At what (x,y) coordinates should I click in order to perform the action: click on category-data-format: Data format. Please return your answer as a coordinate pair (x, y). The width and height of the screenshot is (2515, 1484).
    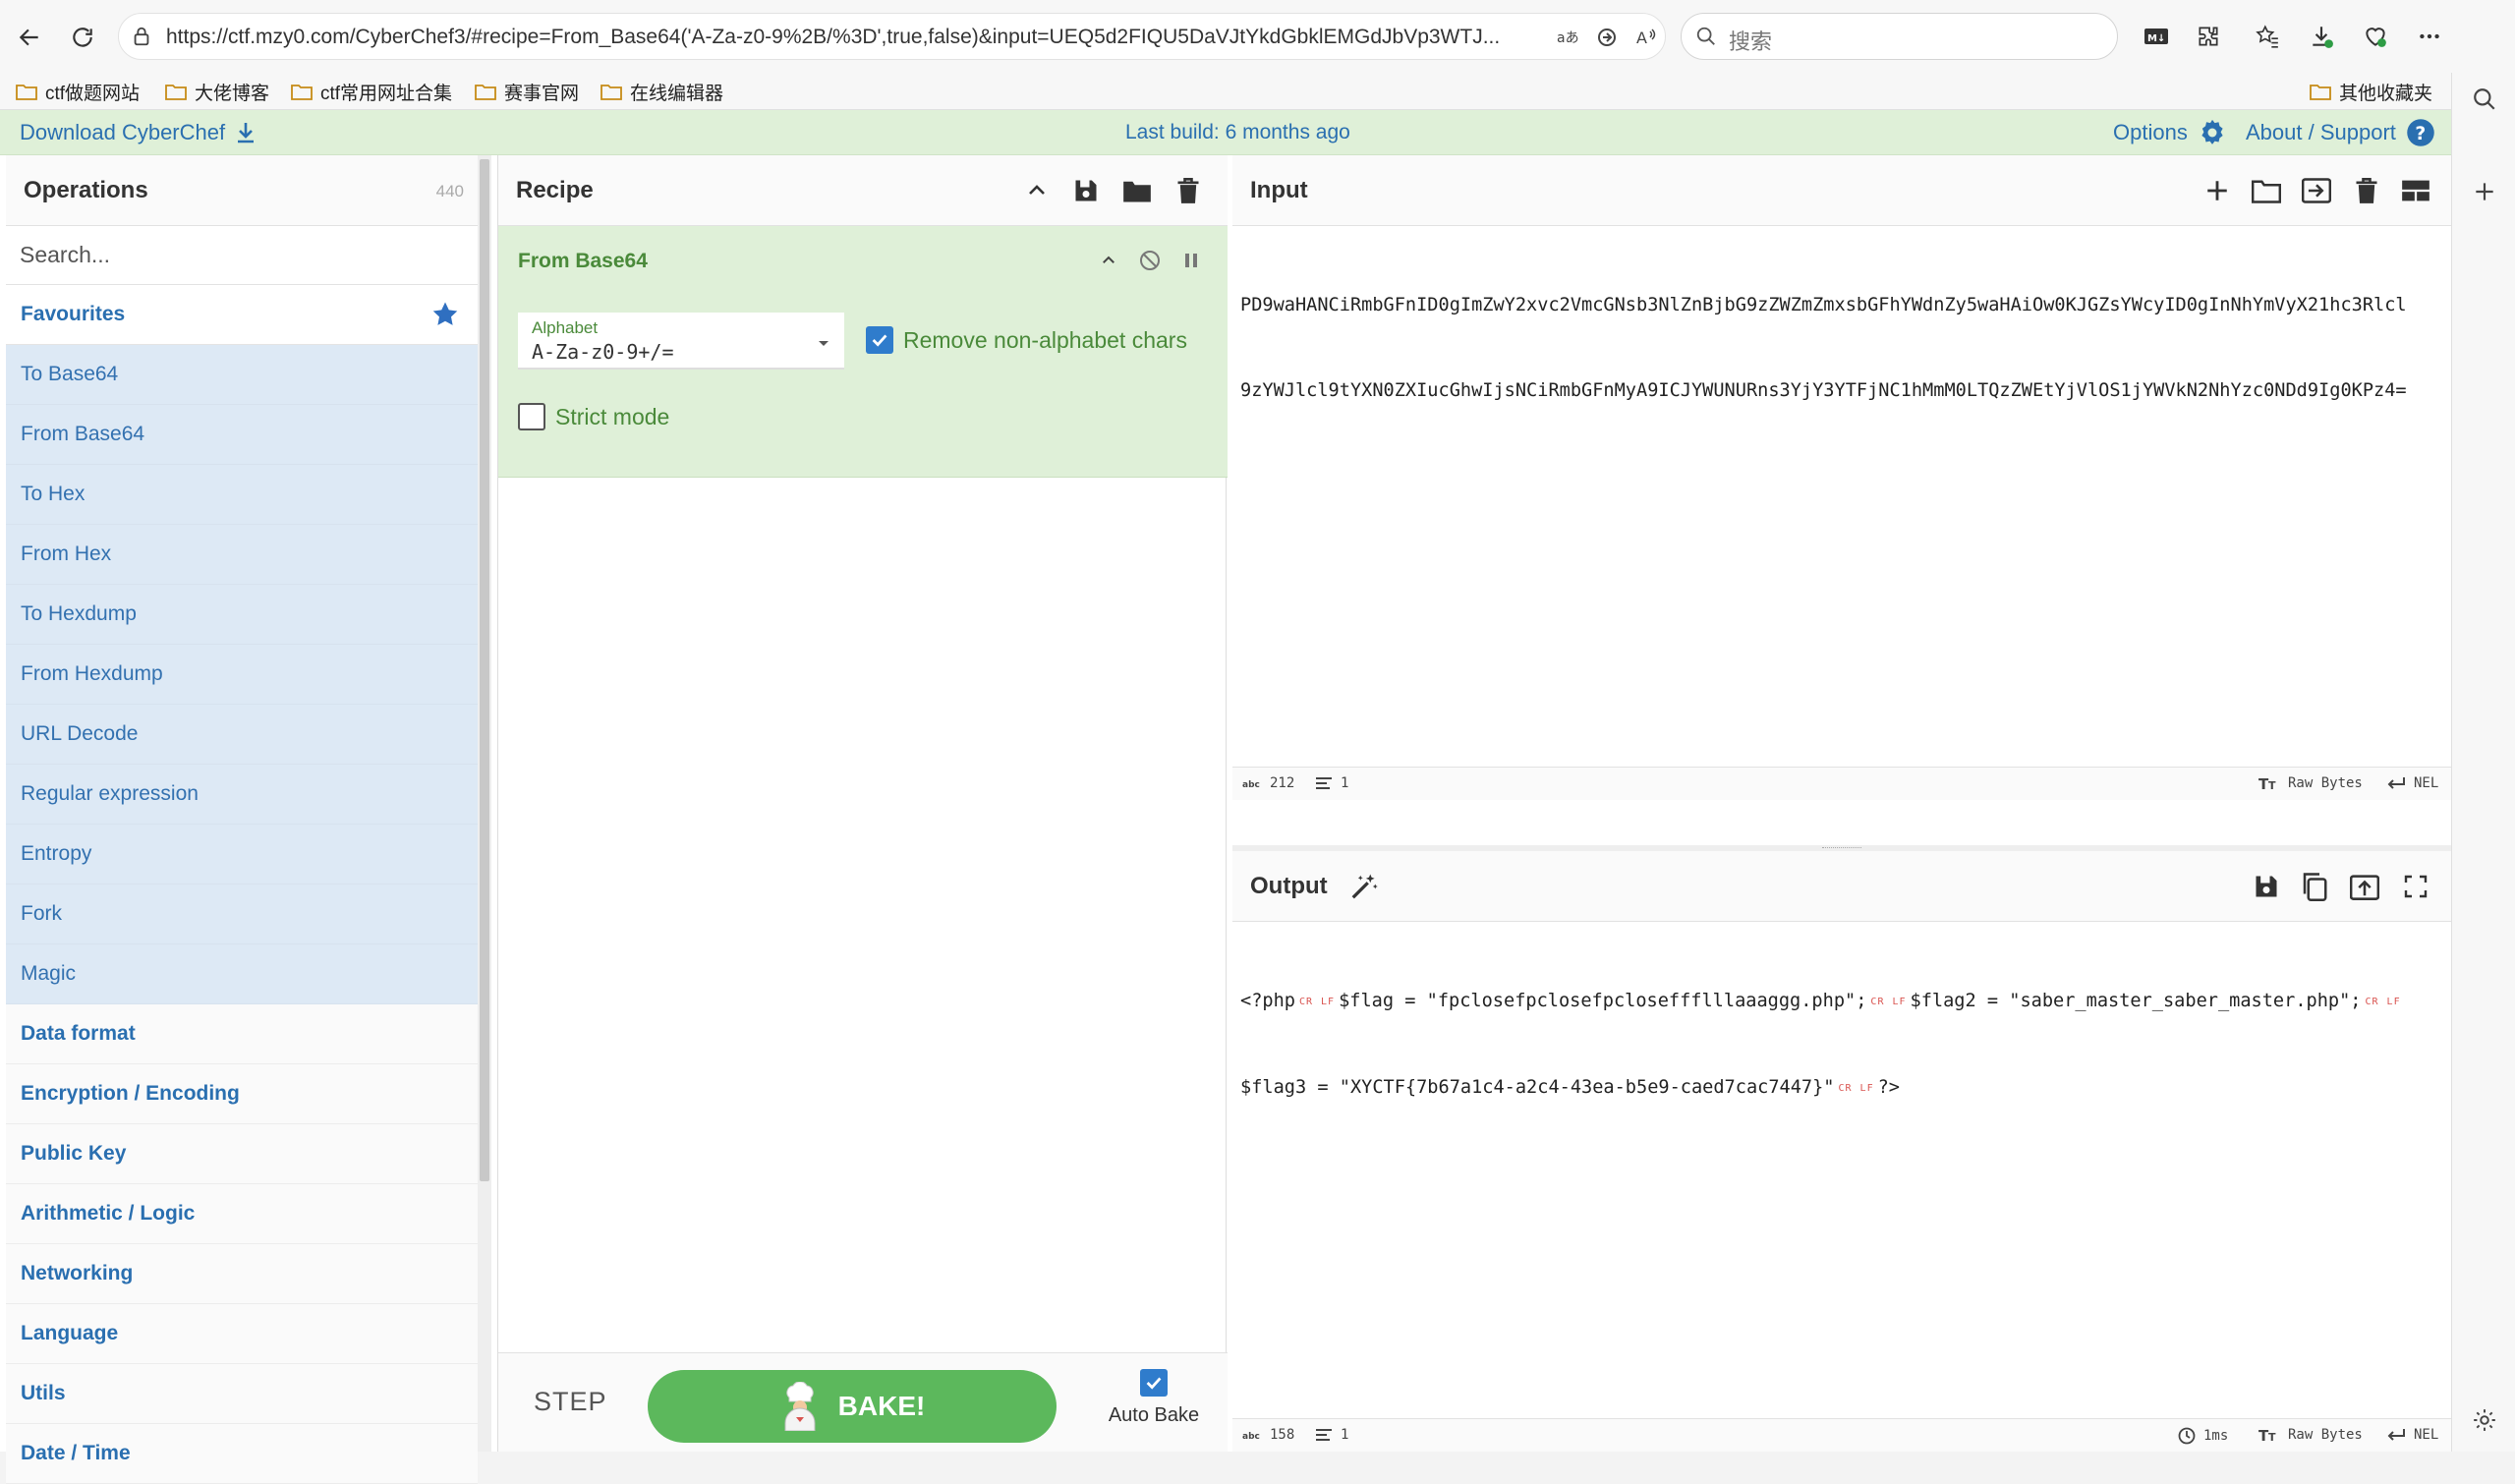
    Looking at the image, I should click on (242, 1034).